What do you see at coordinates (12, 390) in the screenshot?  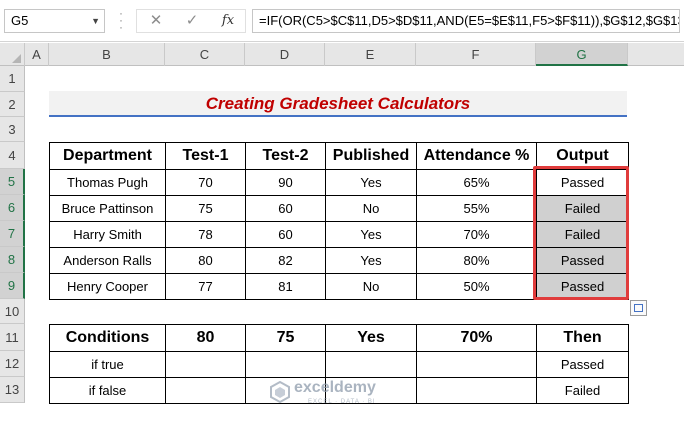 I see `row-header-13: 13` at bounding box center [12, 390].